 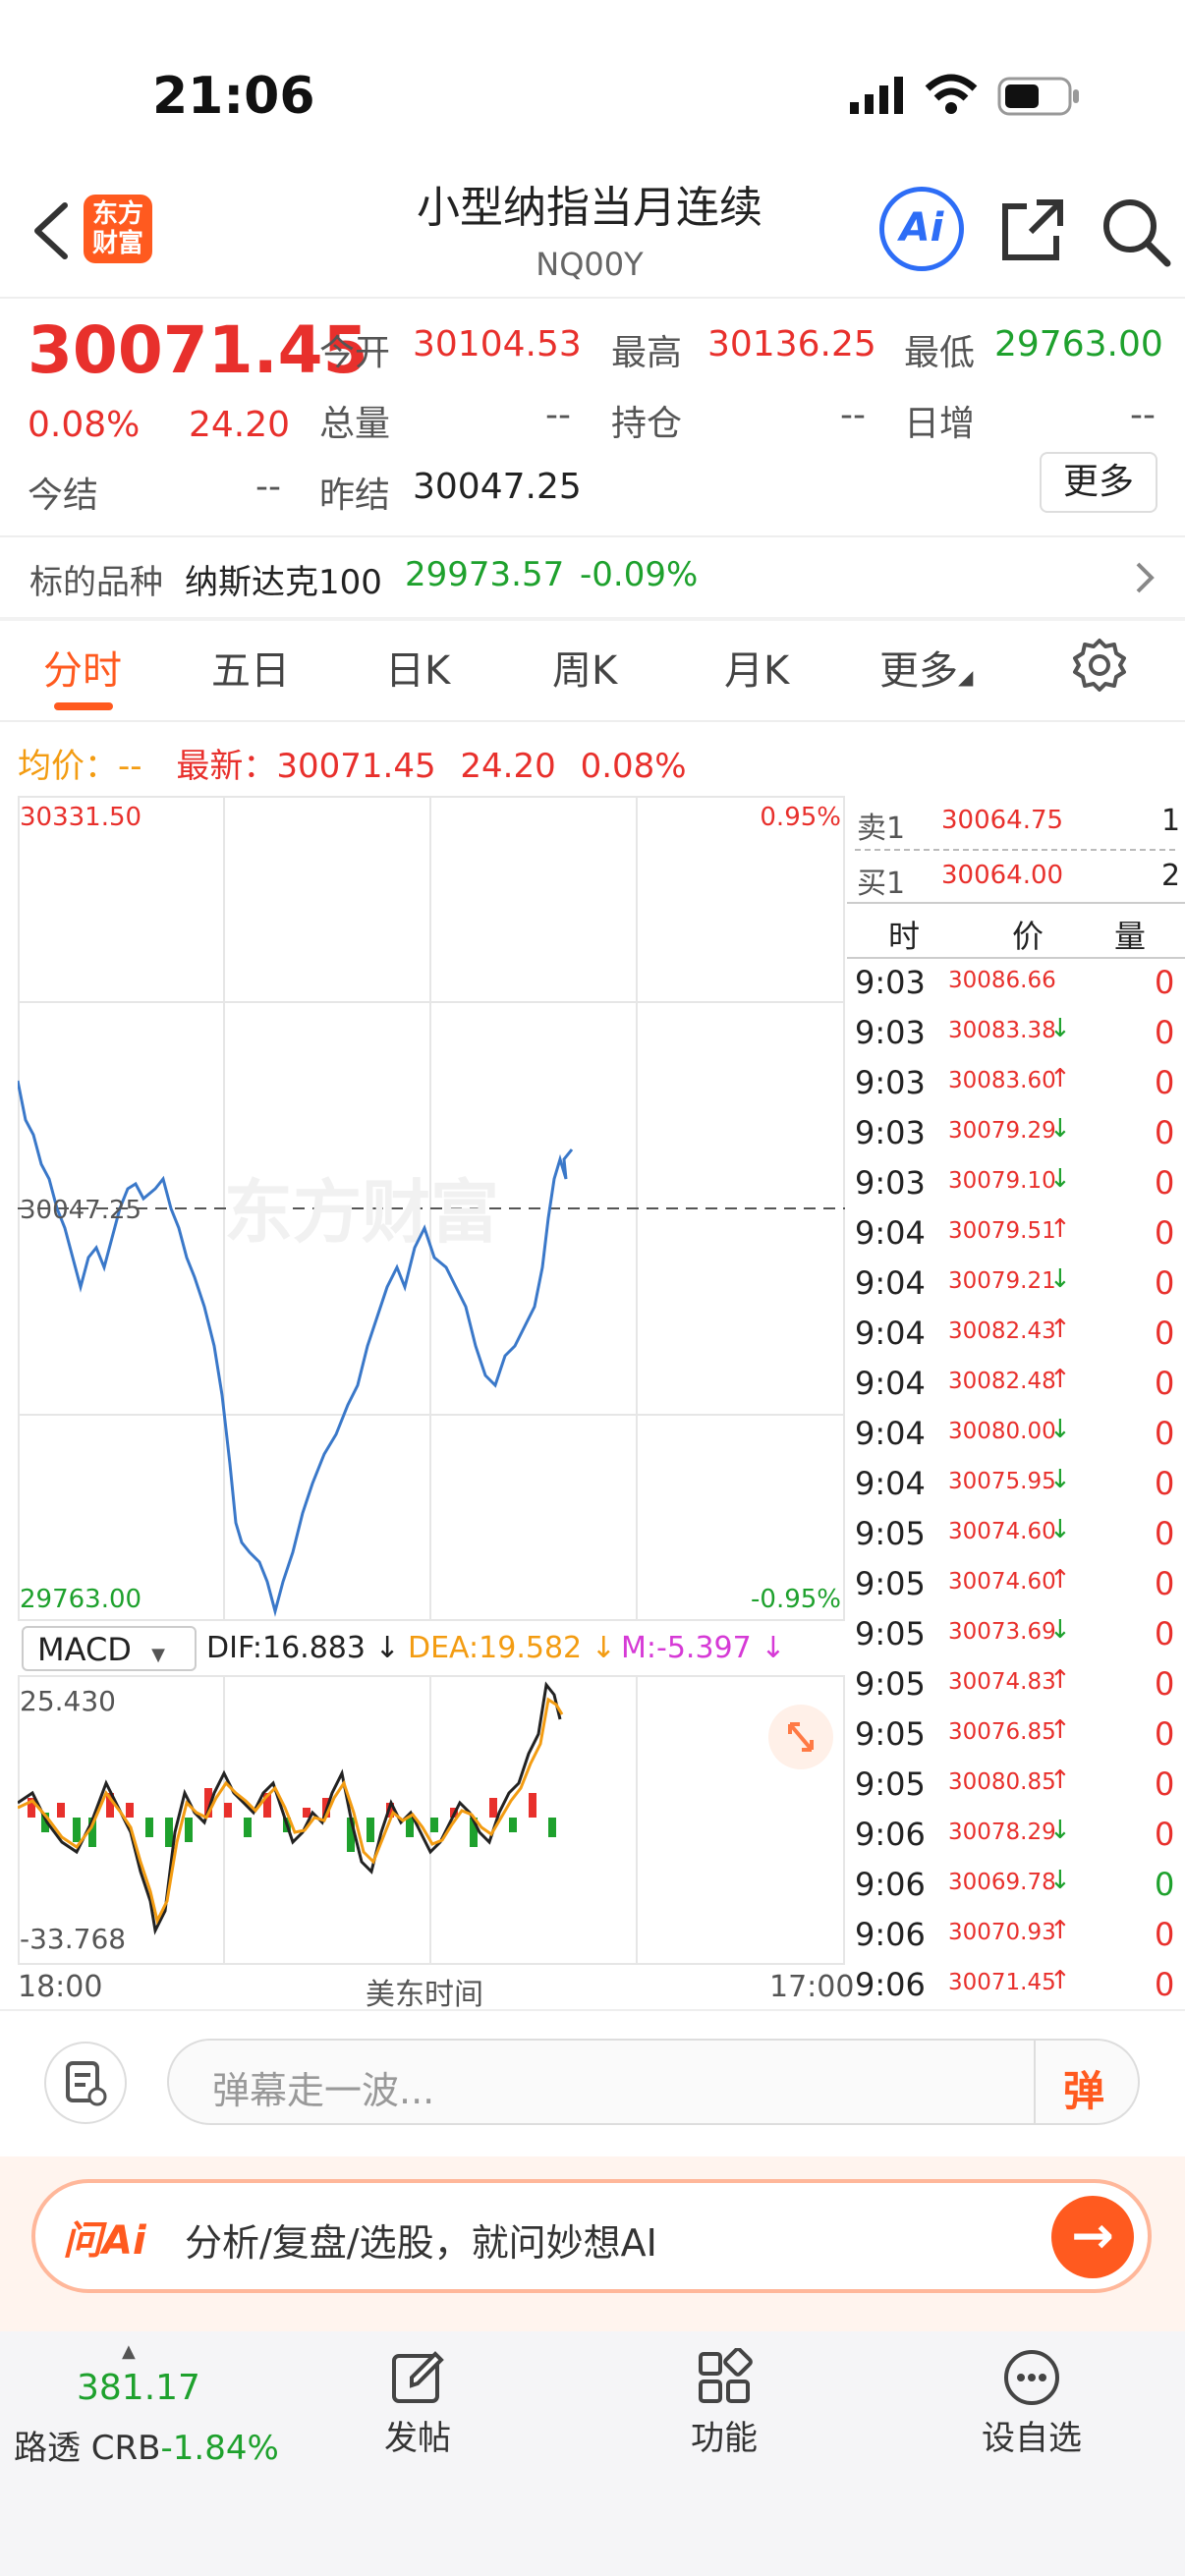 I want to click on latest-label: 最新：, so click(x=227, y=766).